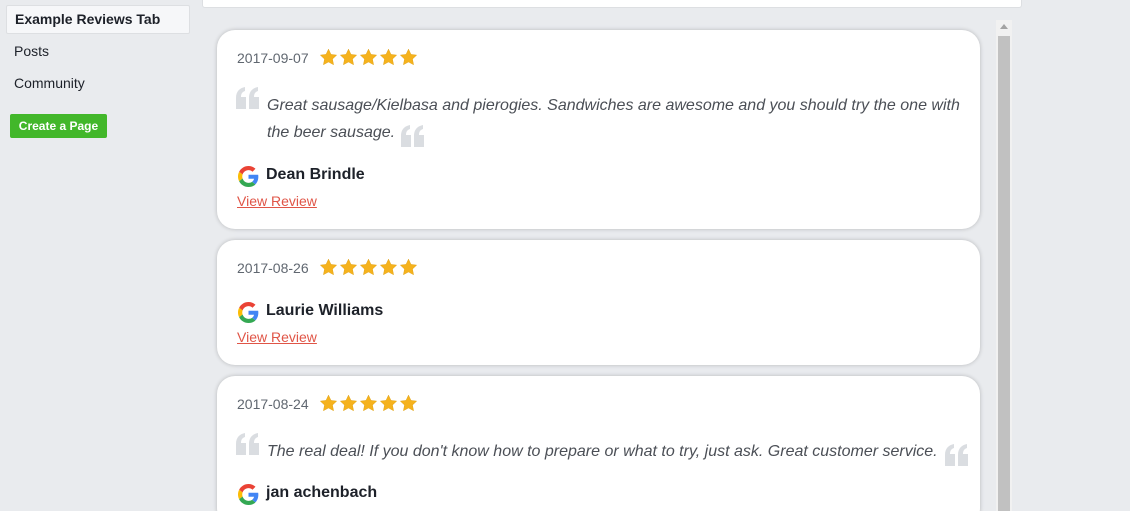  What do you see at coordinates (322, 492) in the screenshot?
I see `review-author: jan achenbach` at bounding box center [322, 492].